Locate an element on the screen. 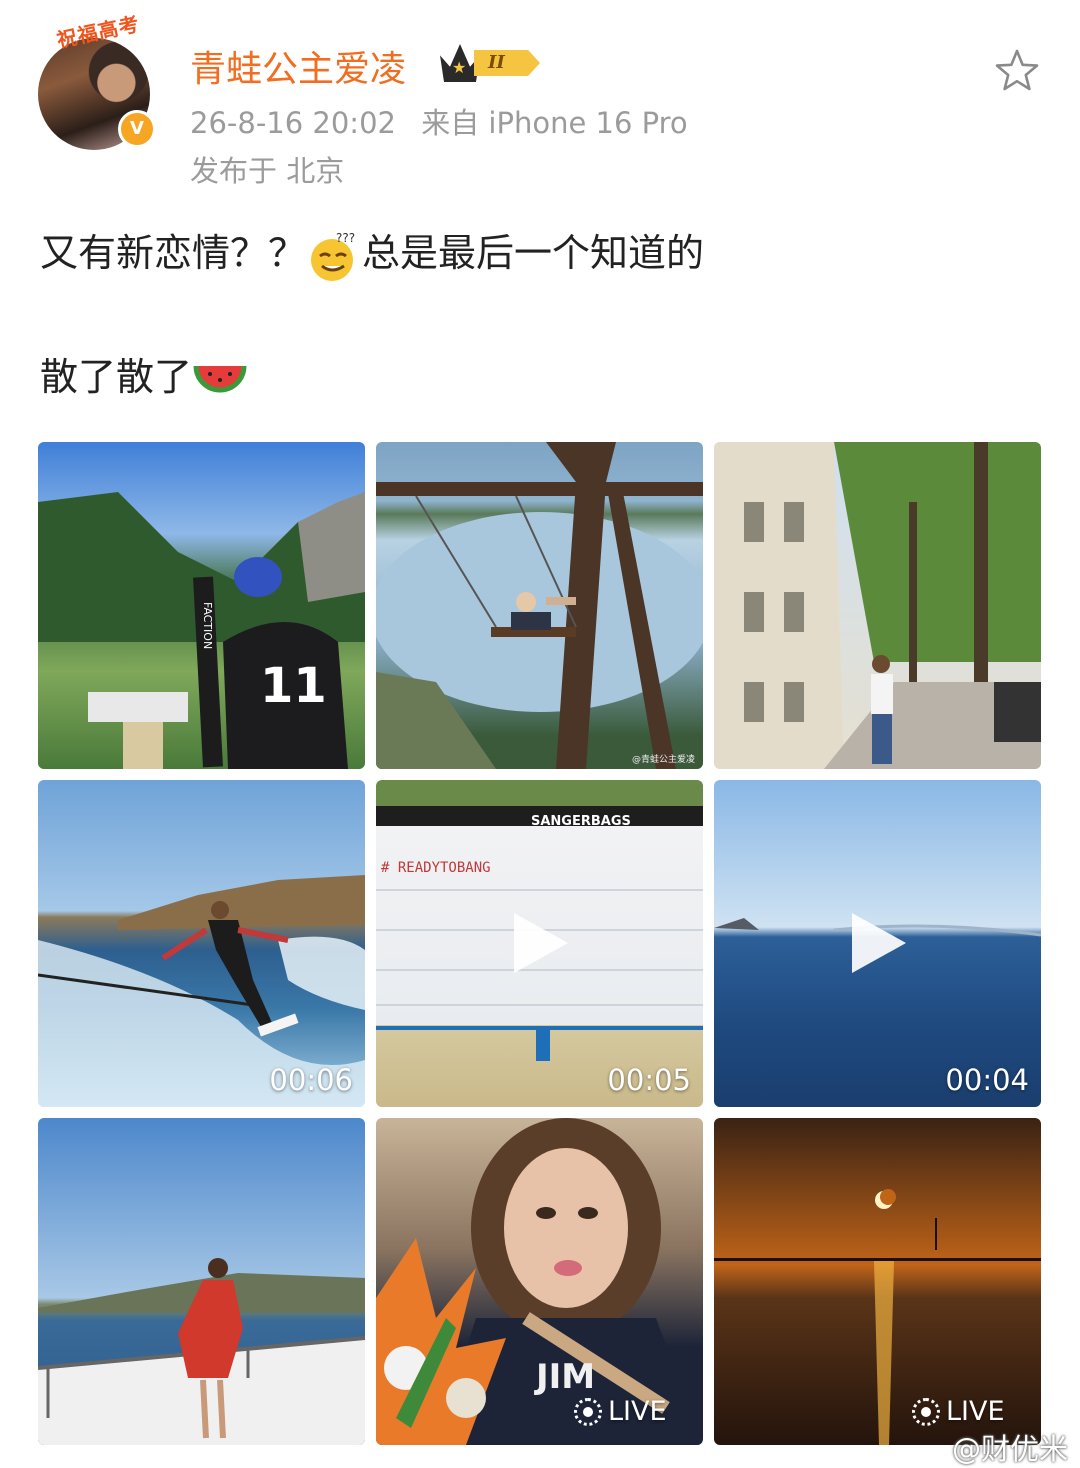 This screenshot has width=1080, height=1468. media-tile: 11 FACTION is located at coordinates (201, 605).